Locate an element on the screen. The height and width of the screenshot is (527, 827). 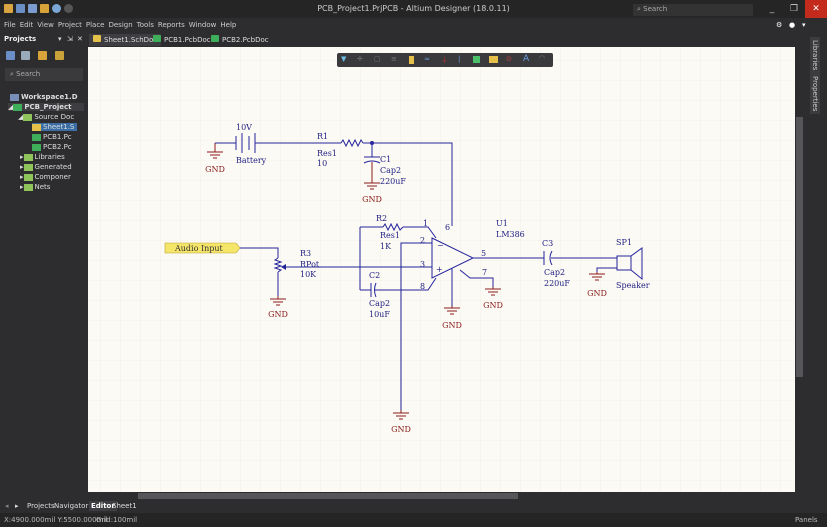
notifications-bell-icon: ● is located at coordinates (792, 25).